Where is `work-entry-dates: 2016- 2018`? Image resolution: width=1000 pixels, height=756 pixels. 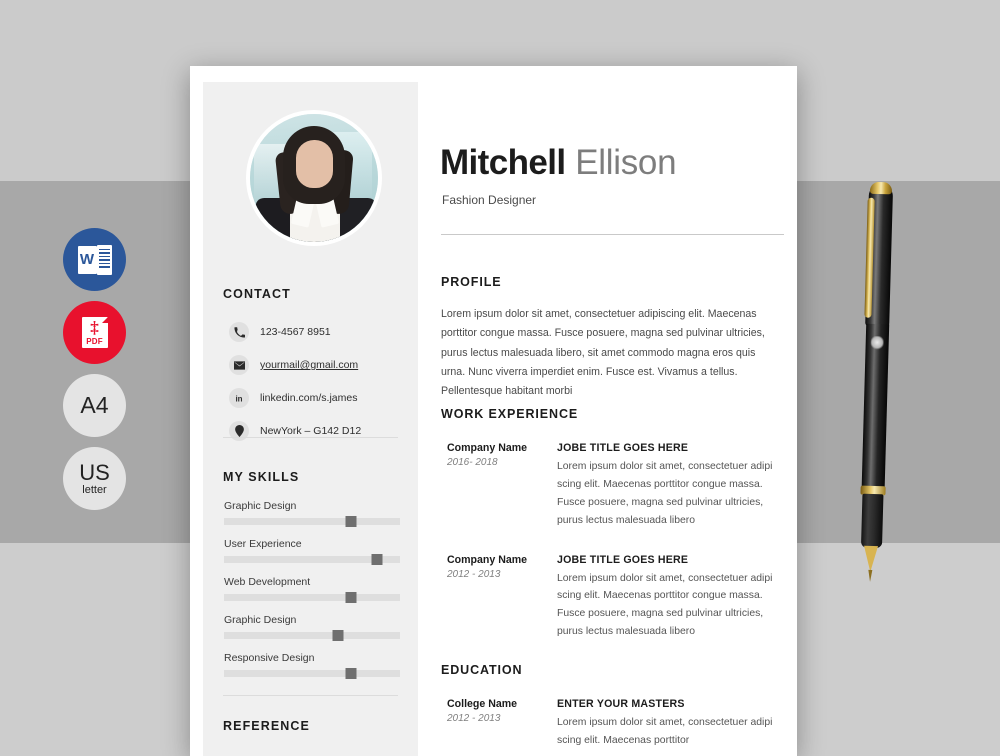
work-entry-dates: 2016- 2018 is located at coordinates (472, 462).